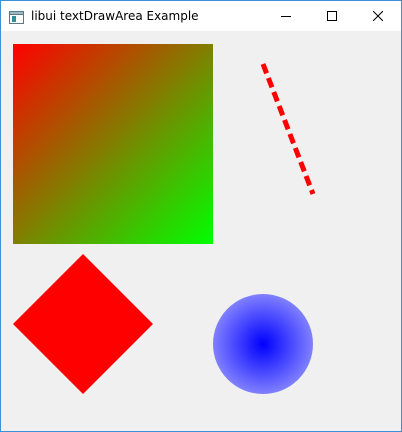 The height and width of the screenshot is (432, 402). I want to click on minimize-icon, so click(286, 16).